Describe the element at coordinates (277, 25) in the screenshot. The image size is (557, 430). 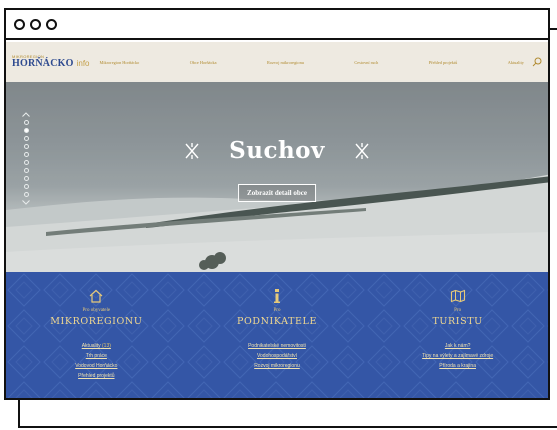
I see `window-titlebar` at that location.